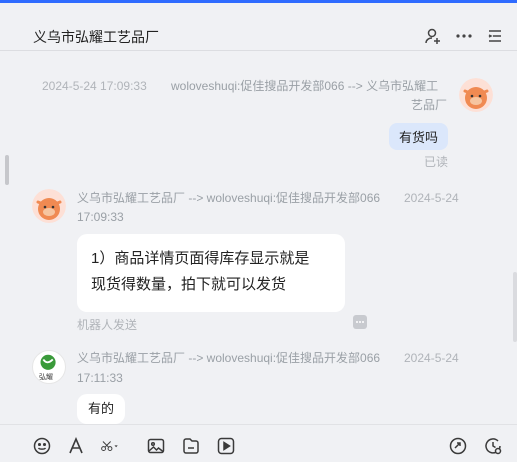 This screenshot has height=462, width=517. Describe the element at coordinates (419, 136) in the screenshot. I see `message-bubble: 有货吗` at that location.